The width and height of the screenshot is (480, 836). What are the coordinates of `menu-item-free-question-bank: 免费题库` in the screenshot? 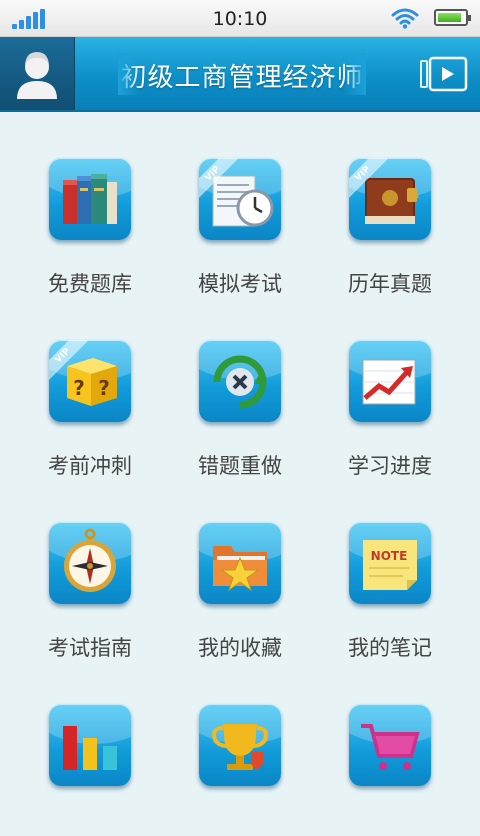 It's located at (90, 203).